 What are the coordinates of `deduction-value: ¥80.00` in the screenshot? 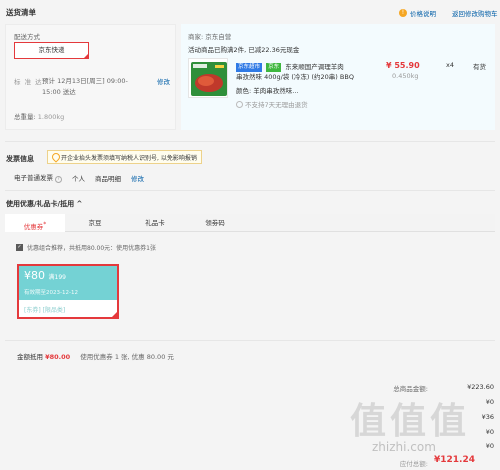 It's located at (58, 357).